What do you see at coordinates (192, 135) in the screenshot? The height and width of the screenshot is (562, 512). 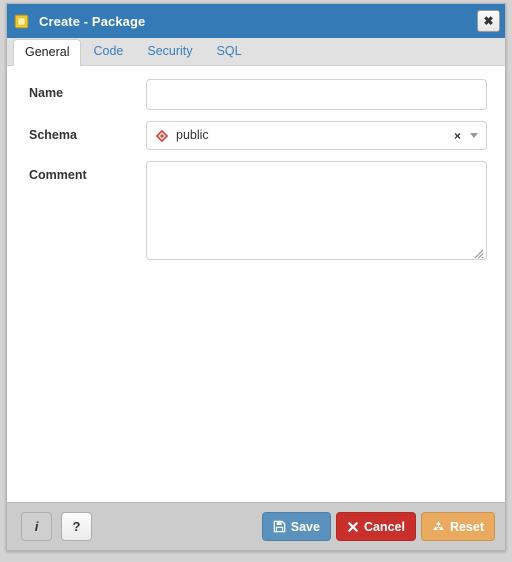 I see `schema-selected-value: public` at bounding box center [192, 135].